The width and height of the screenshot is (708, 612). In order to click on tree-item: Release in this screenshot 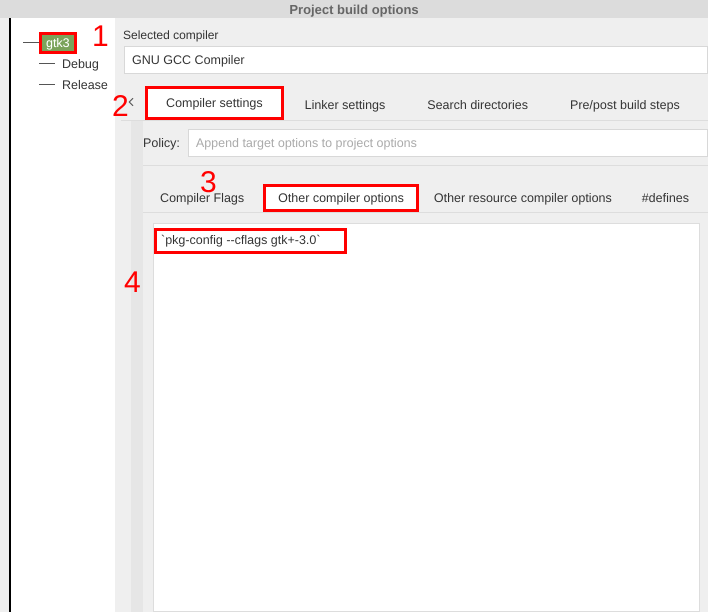, I will do `click(85, 85)`.